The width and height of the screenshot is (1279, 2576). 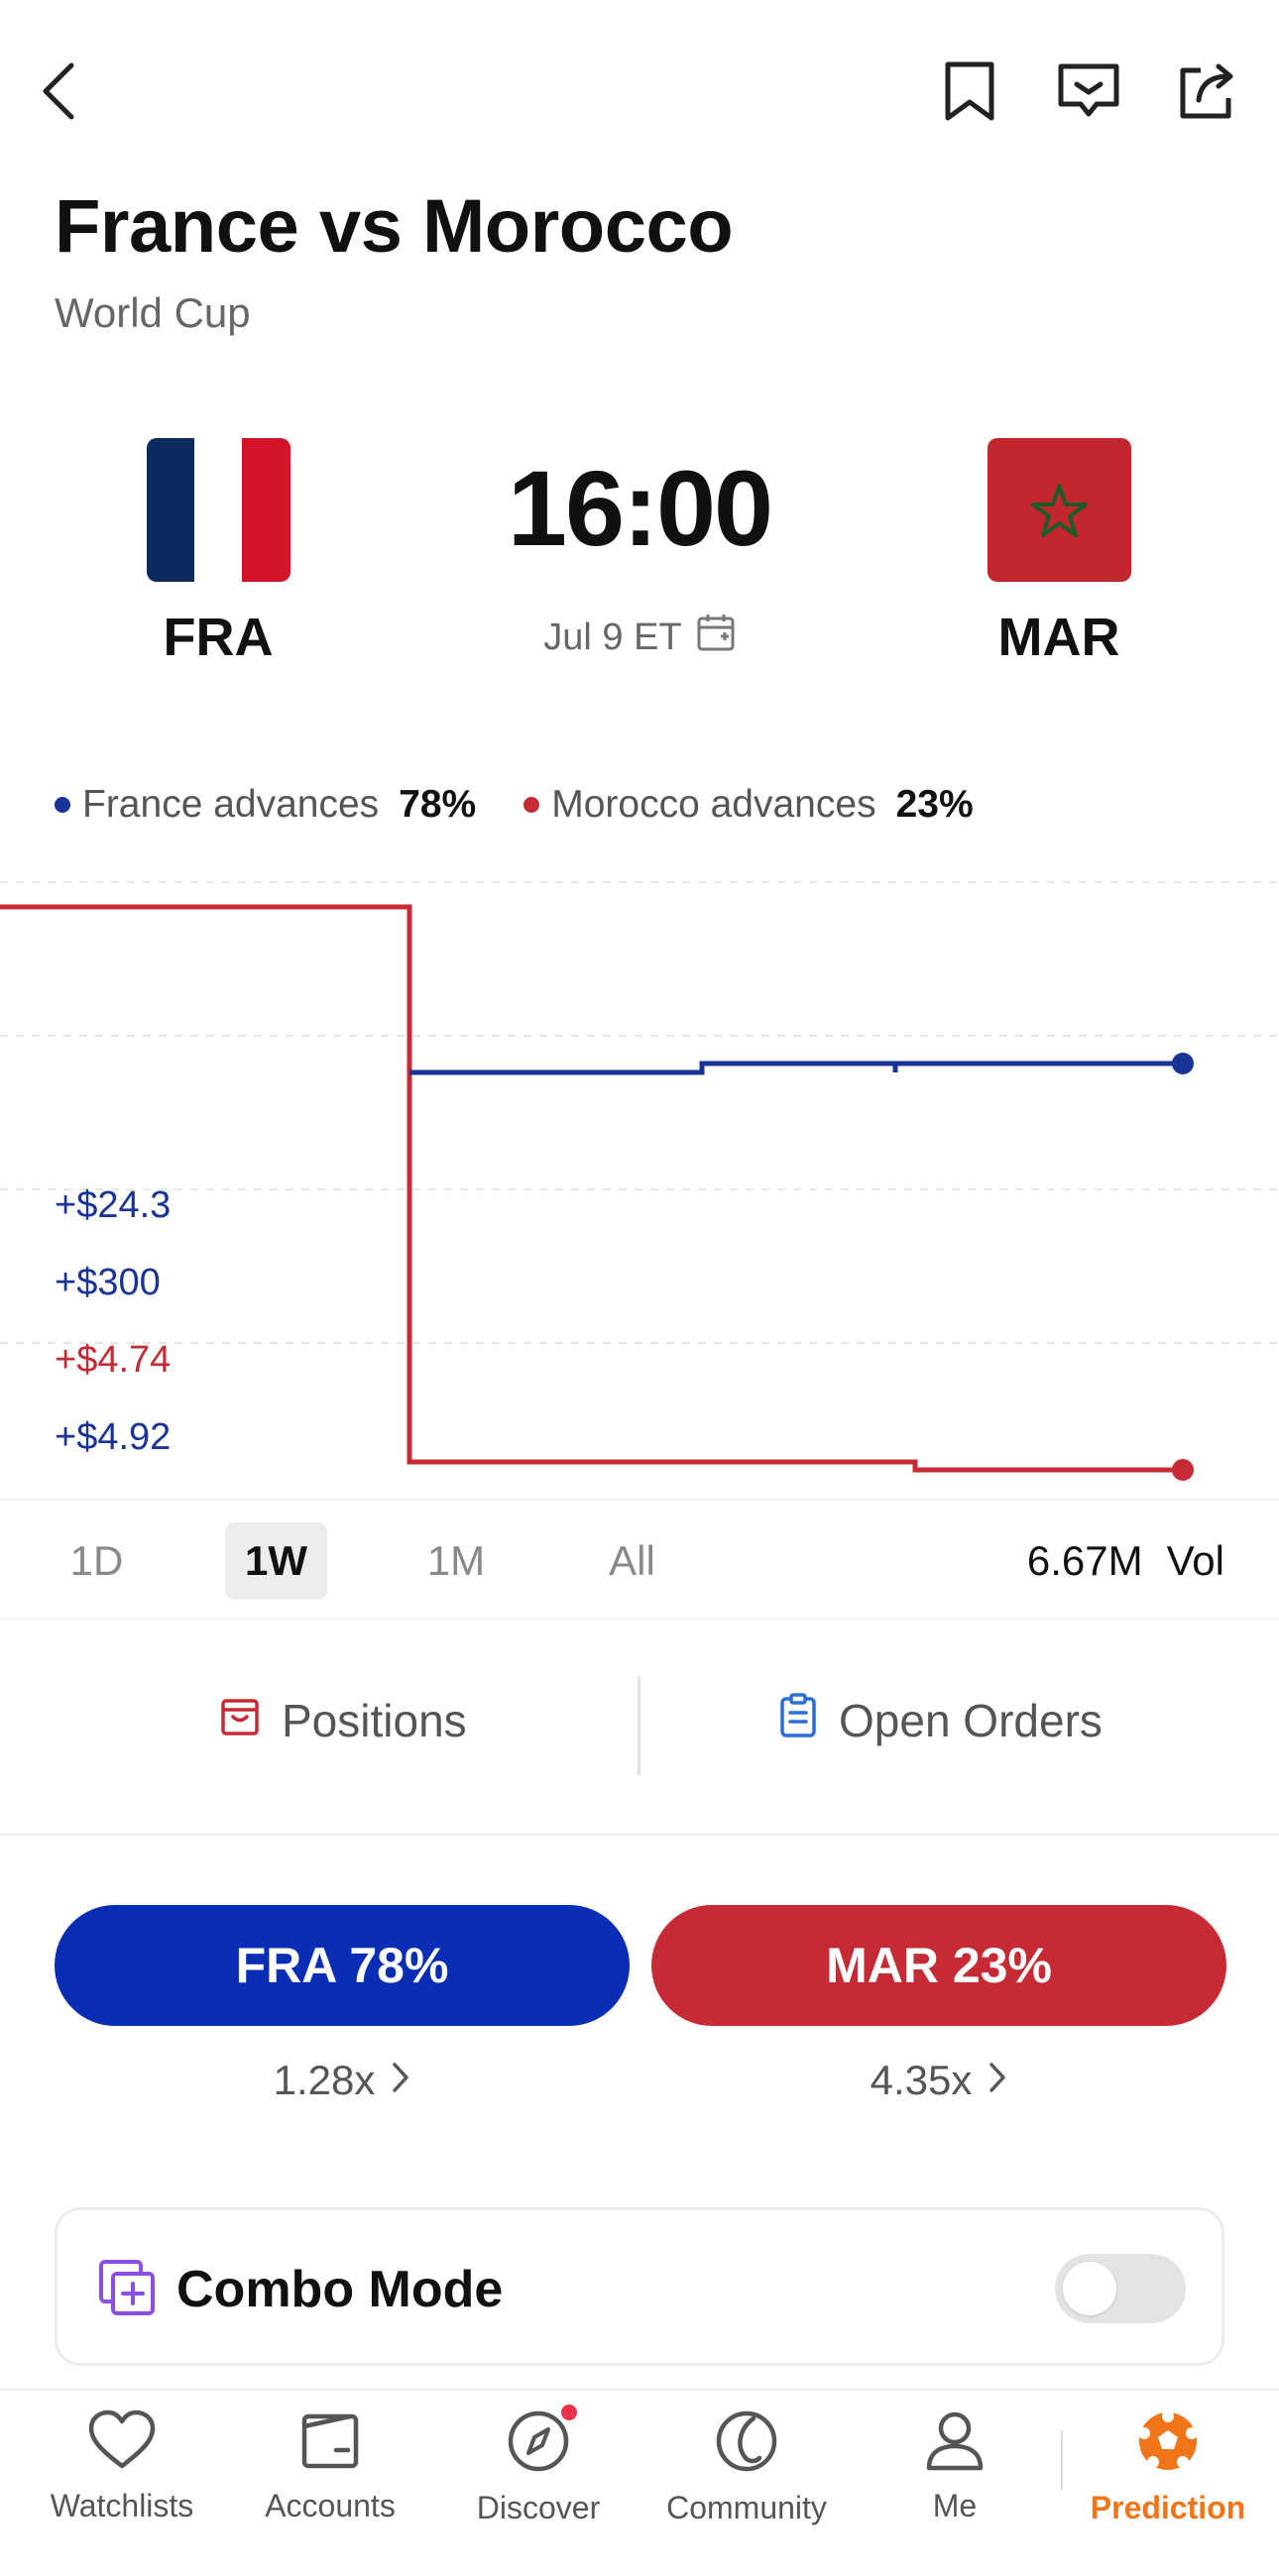 I want to click on legend-home-pct: 78%, so click(x=438, y=804).